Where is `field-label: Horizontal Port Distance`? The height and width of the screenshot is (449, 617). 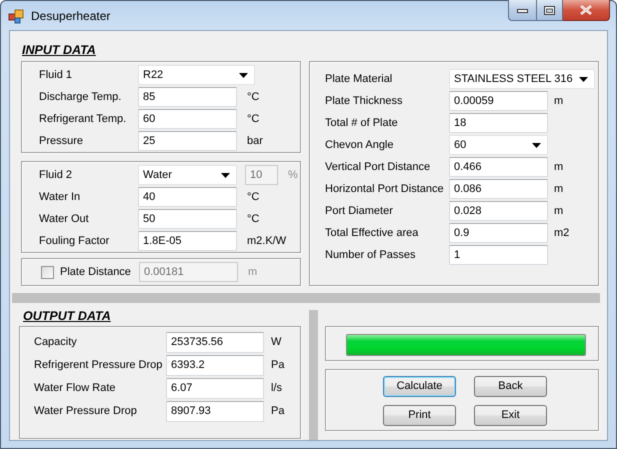
field-label: Horizontal Port Distance is located at coordinates (385, 189).